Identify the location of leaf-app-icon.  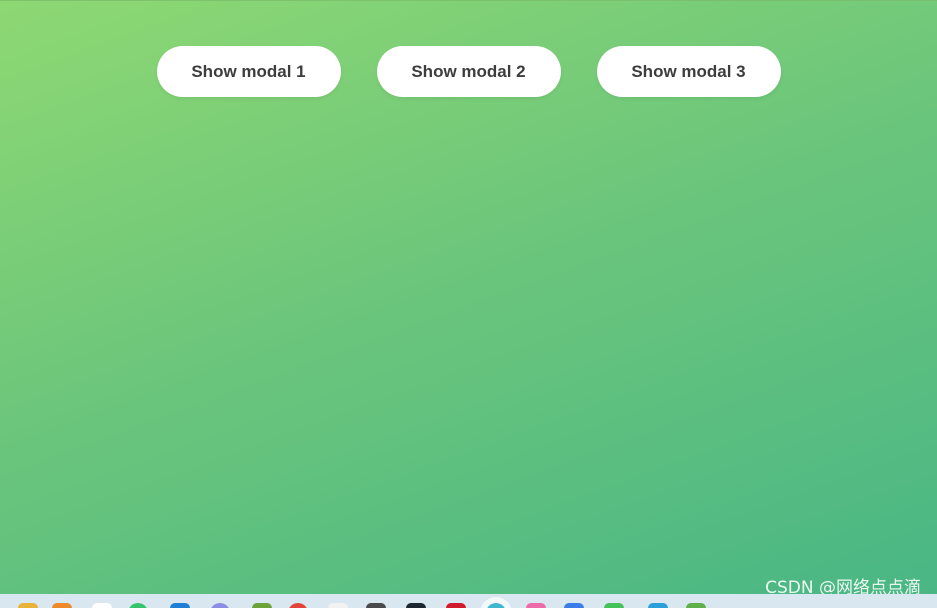
(696, 605).